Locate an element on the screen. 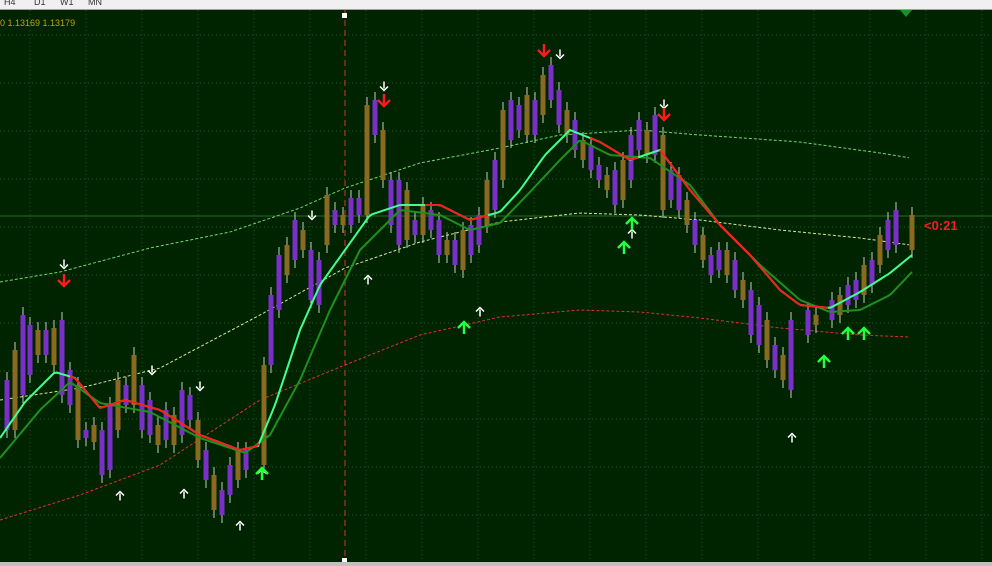 This screenshot has height=566, width=992. timeframe-h4: H4 is located at coordinates (10, 3).